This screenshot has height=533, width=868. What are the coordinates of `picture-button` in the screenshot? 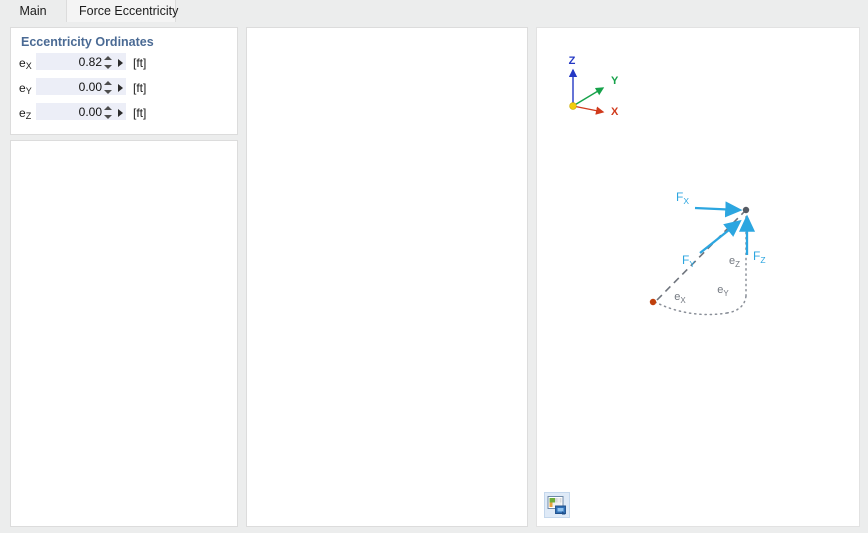 It's located at (557, 505).